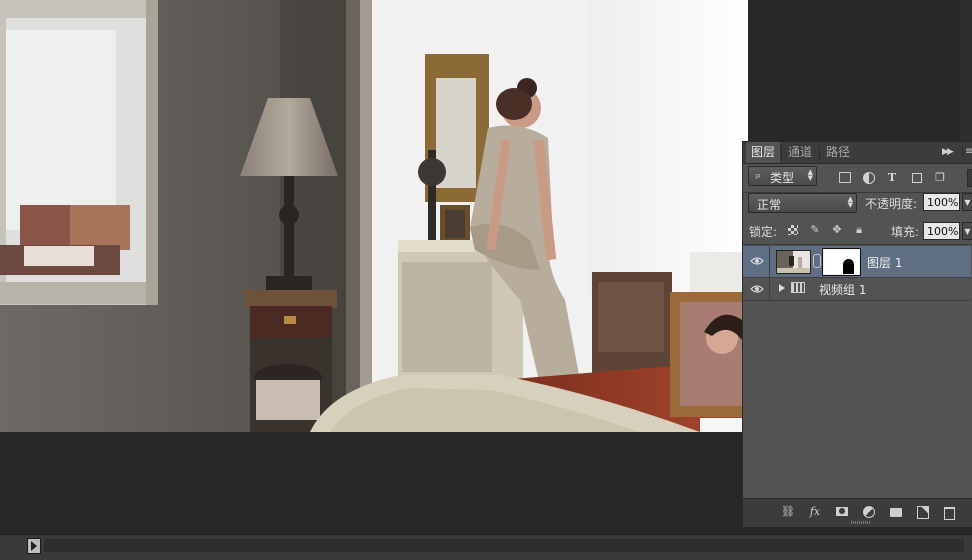 The image size is (972, 560). What do you see at coordinates (842, 512) in the screenshot?
I see `add-mask-icon` at bounding box center [842, 512].